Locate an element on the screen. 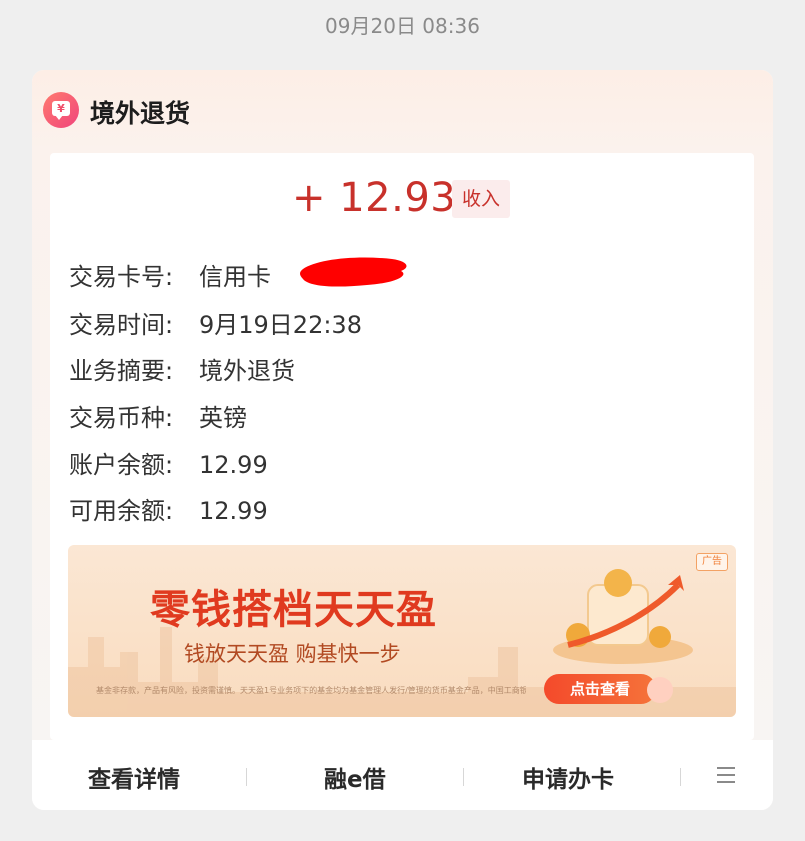 This screenshot has height=841, width=805. card-title: 境外退货 is located at coordinates (140, 113).